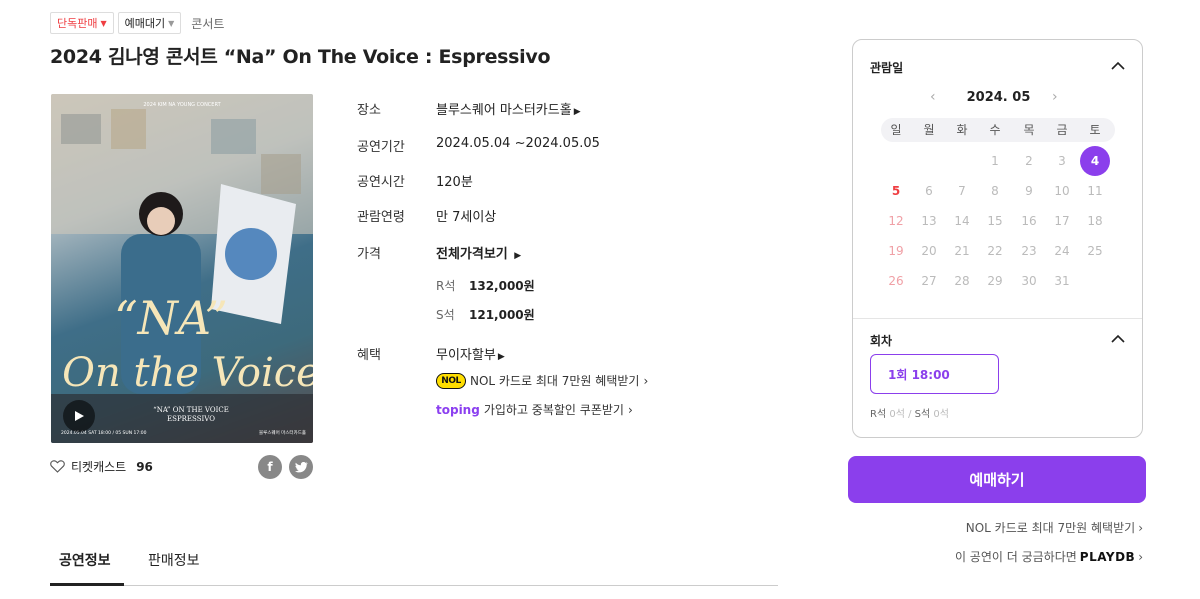  I want to click on caret-right-icon: ▶, so click(501, 357).